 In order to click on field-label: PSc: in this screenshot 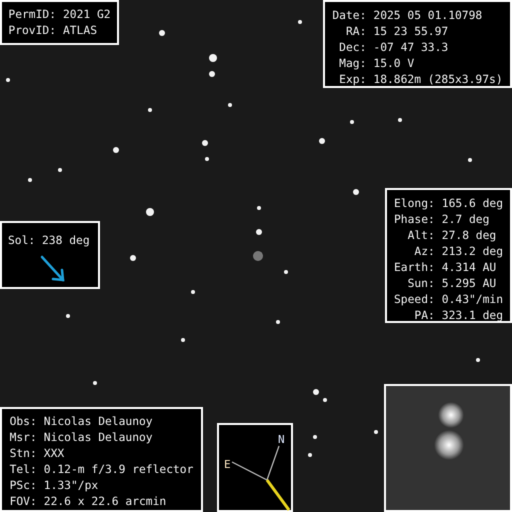, I will do `click(22, 486)`.